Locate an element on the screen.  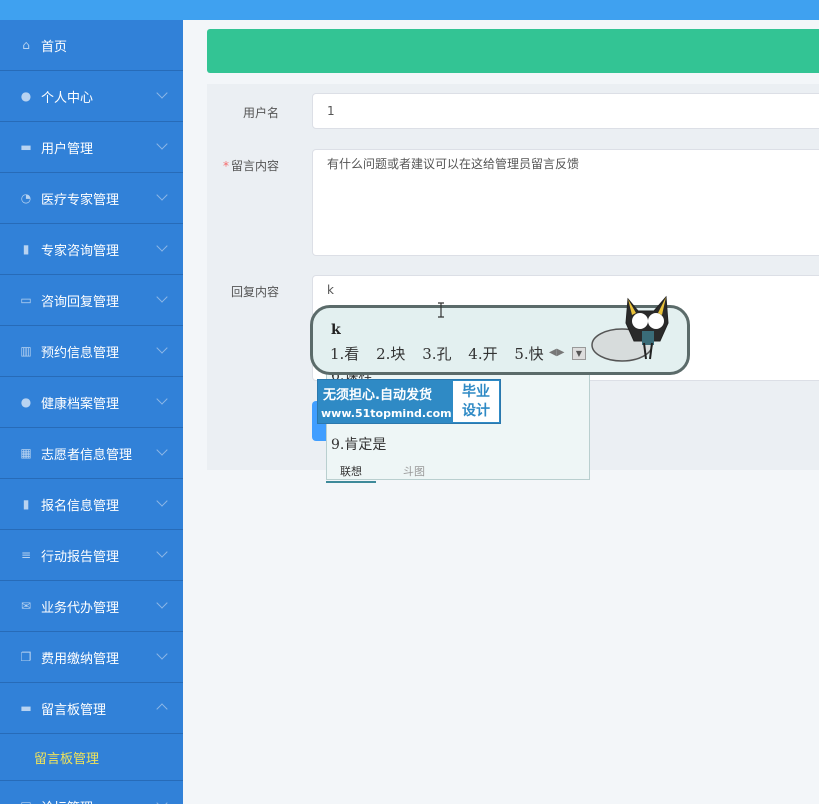
username-value: 1 is located at coordinates (331, 111).